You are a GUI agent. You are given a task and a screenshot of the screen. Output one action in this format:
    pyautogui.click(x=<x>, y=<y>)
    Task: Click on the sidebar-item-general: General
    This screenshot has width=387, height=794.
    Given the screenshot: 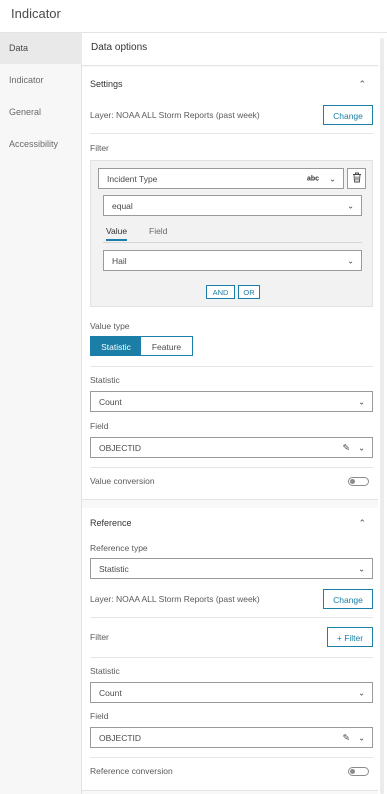 What is the action you would take?
    pyautogui.click(x=41, y=112)
    